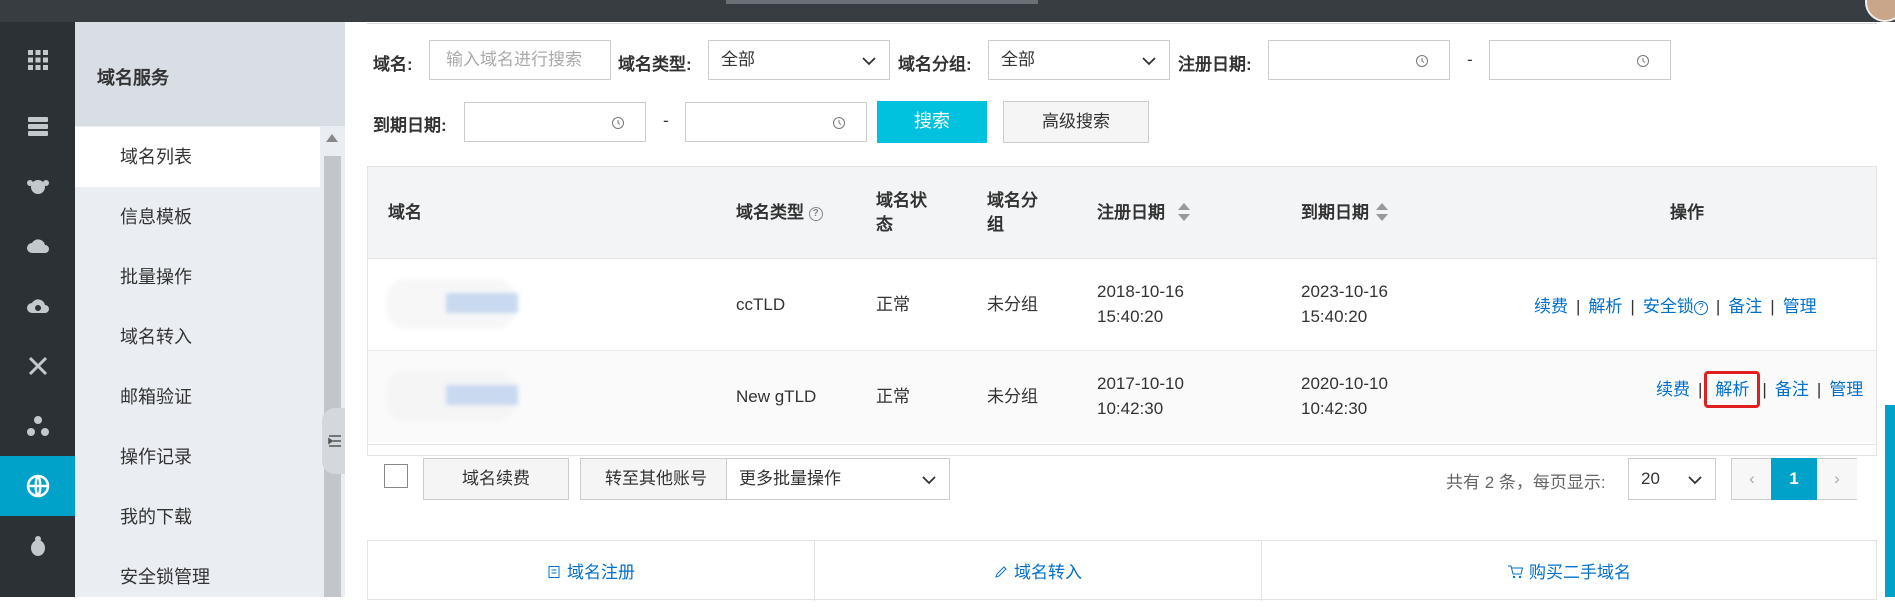 This screenshot has height=607, width=1895. Describe the element at coordinates (37, 60) in the screenshot. I see `apps-grid-icon` at that location.